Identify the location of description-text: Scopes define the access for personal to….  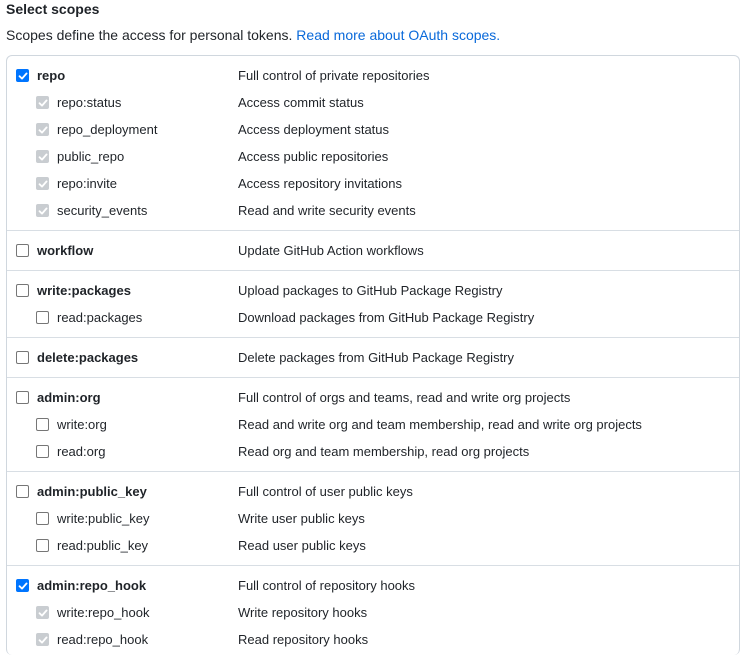
(149, 35).